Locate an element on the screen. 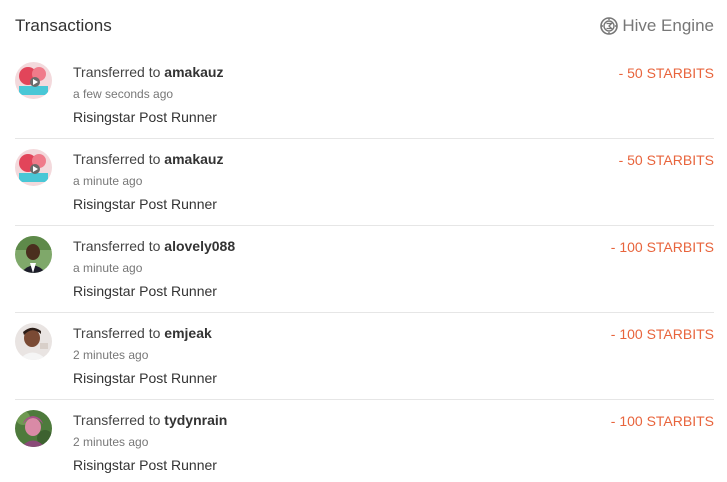  avatar-alovely088 is located at coordinates (33, 254).